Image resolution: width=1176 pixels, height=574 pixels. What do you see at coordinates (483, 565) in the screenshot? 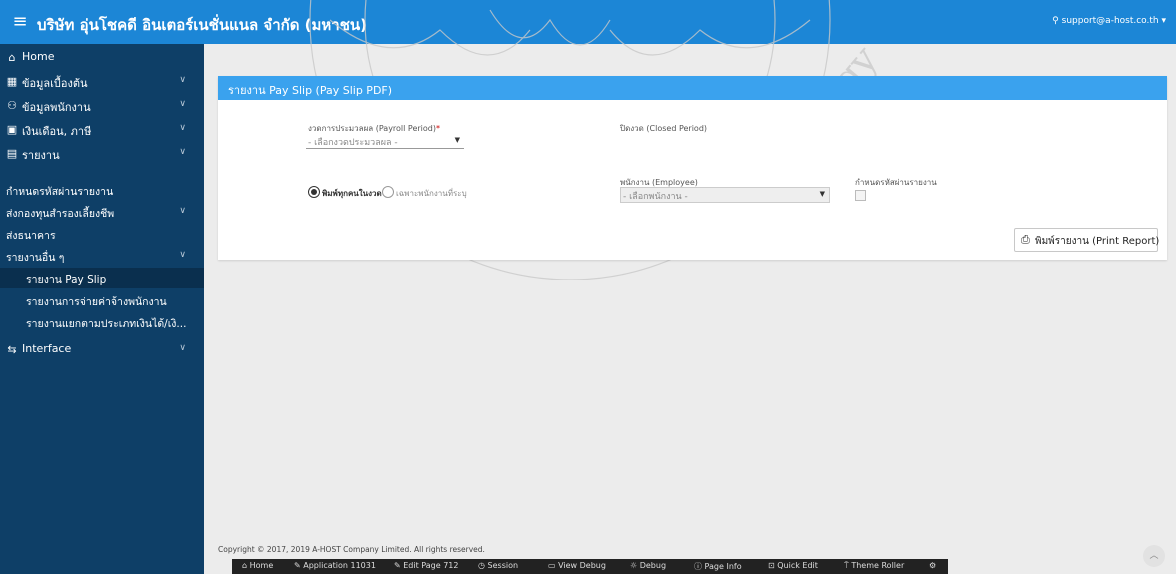
I see `clock-icon: ◷` at bounding box center [483, 565].